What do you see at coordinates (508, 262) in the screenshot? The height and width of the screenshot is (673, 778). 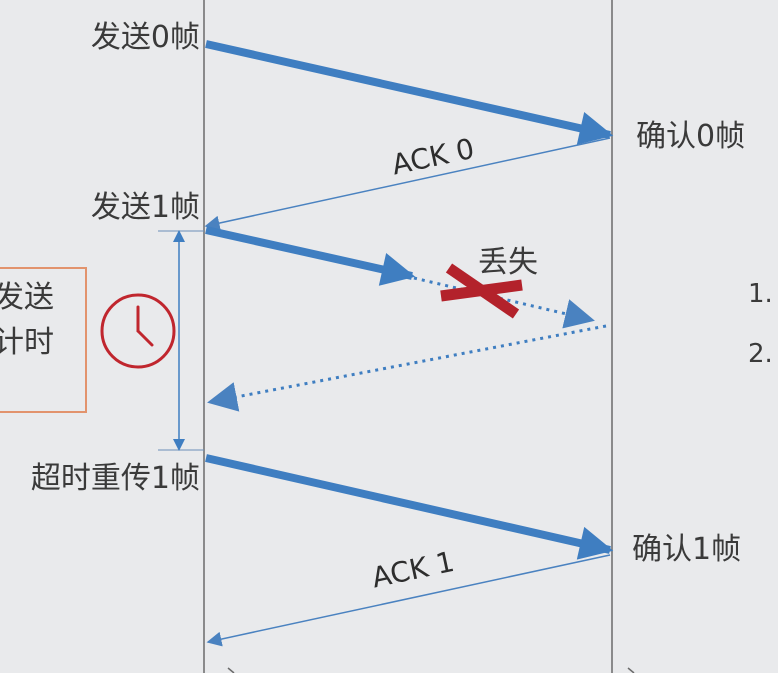 I see `lost-label: 丢失` at bounding box center [508, 262].